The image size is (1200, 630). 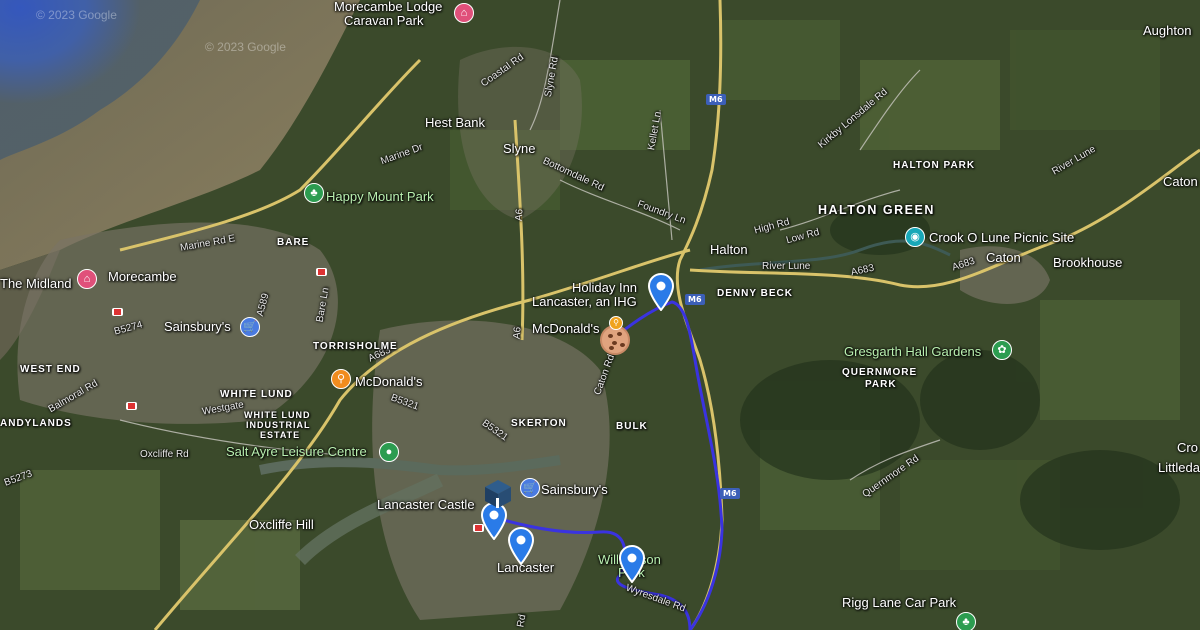 What do you see at coordinates (280, 435) in the screenshot?
I see `place-label: ESTATE` at bounding box center [280, 435].